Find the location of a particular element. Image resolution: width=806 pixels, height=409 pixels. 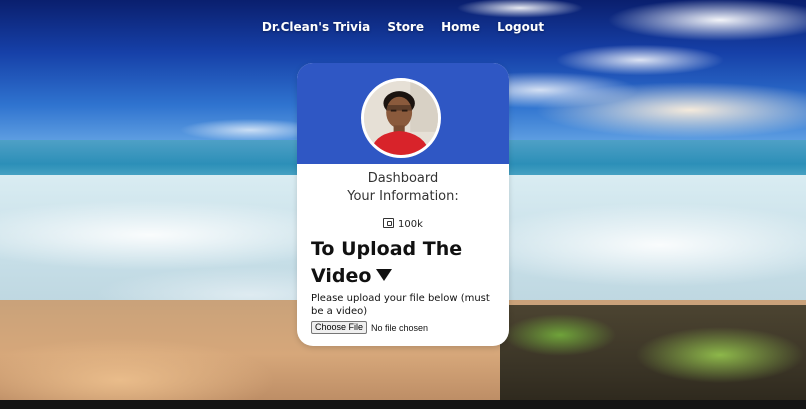

card-header is located at coordinates (403, 113).